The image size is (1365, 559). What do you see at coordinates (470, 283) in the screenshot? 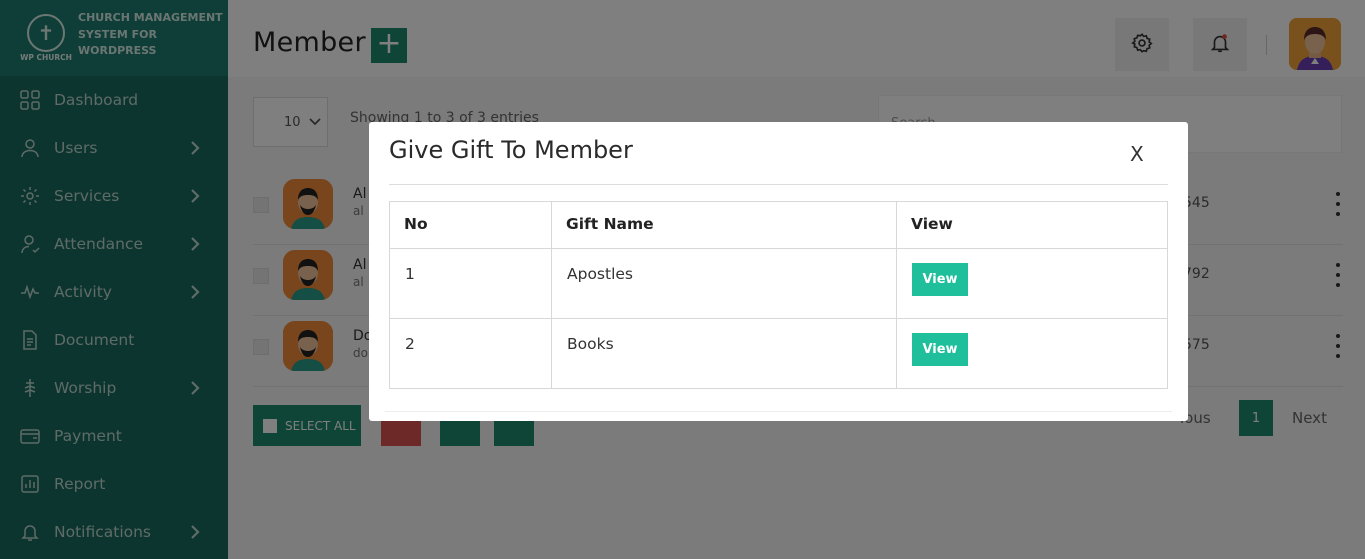
I see `gift-no: 1` at bounding box center [470, 283].